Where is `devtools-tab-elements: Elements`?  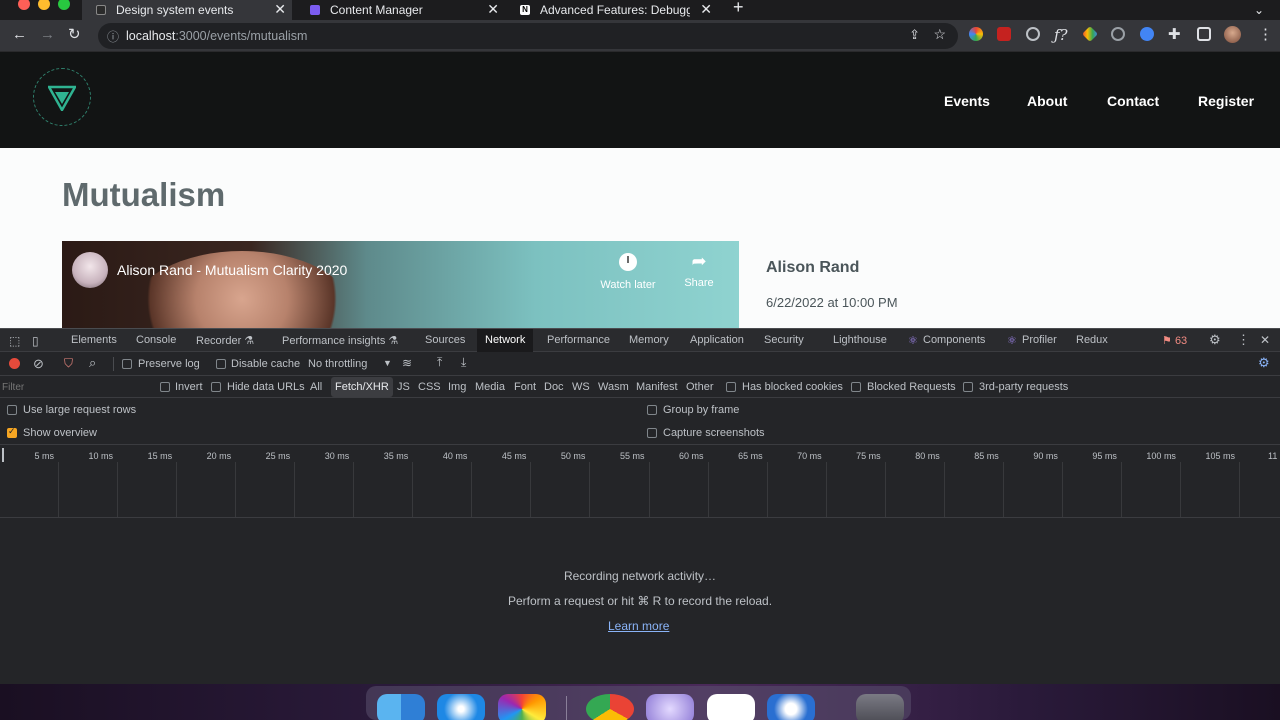 devtools-tab-elements: Elements is located at coordinates (94, 340).